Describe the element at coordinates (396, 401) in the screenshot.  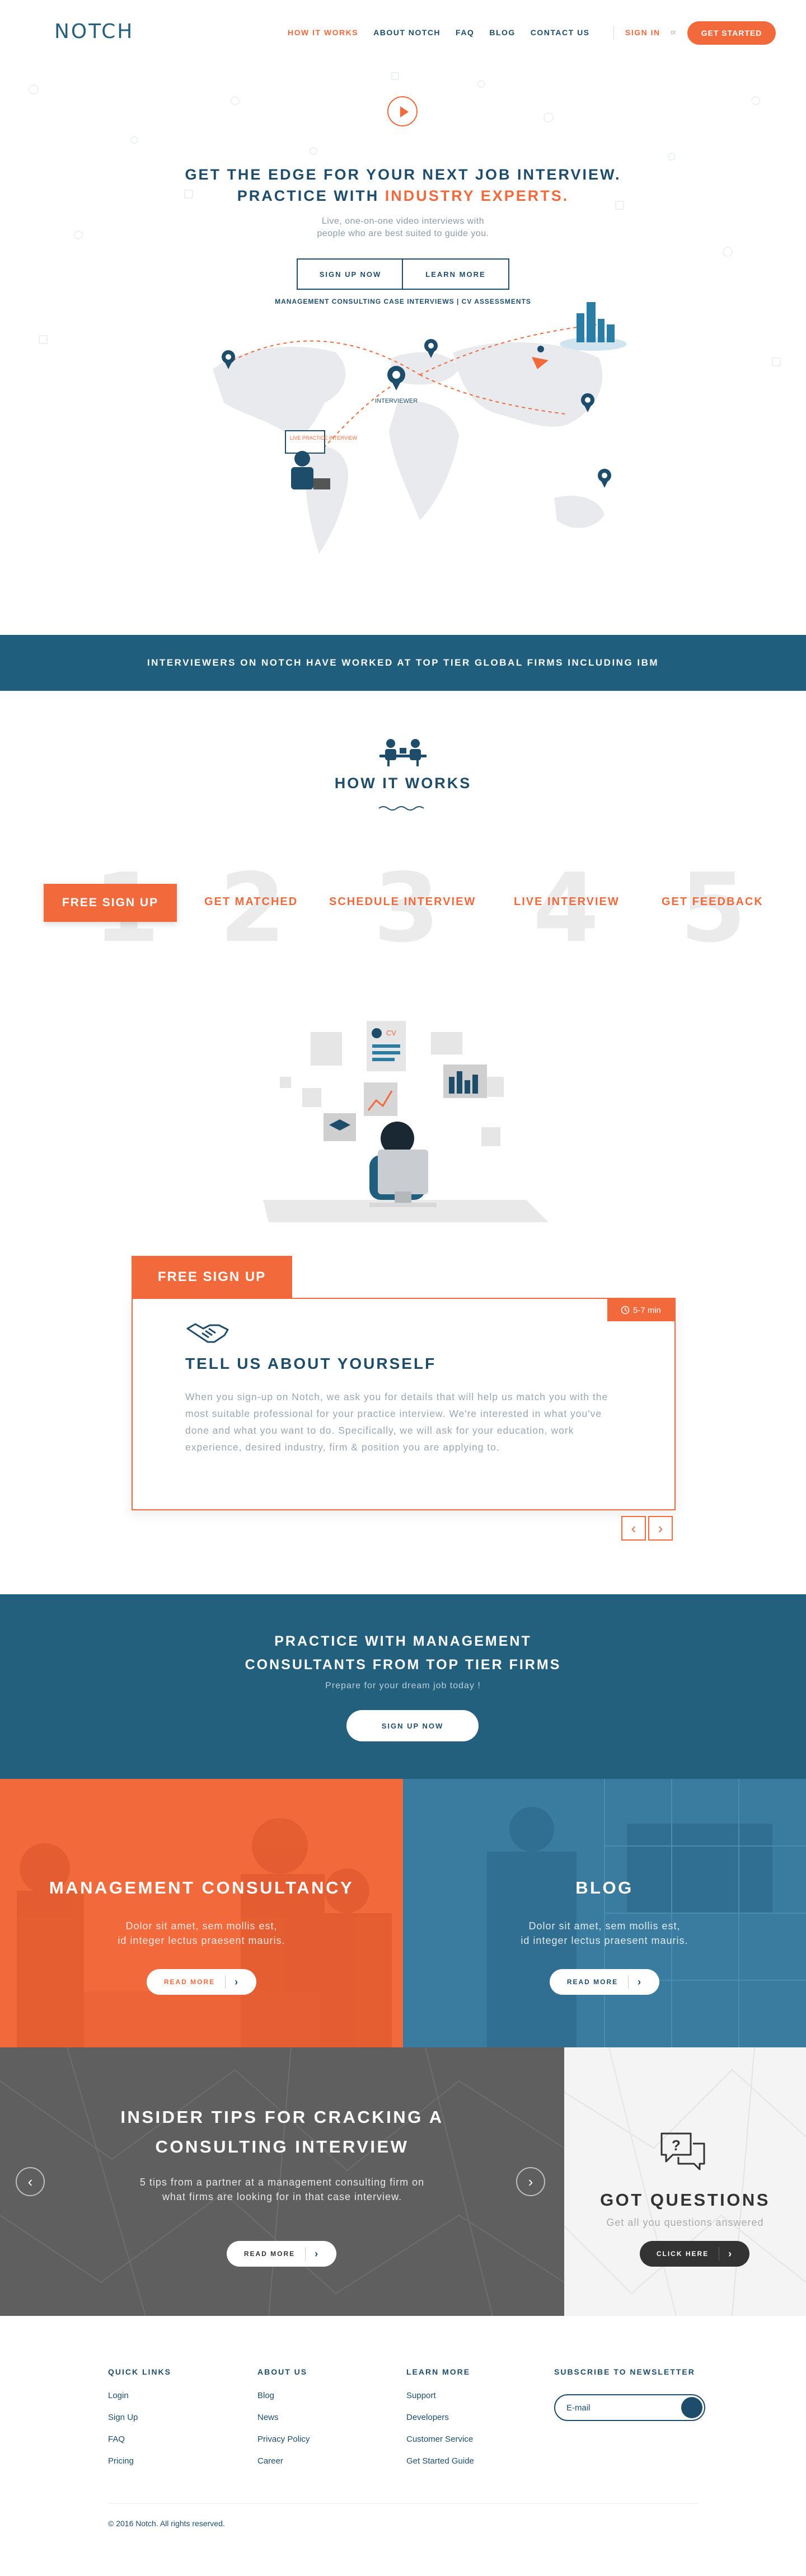
I see `map-interviewer-label: INTERVIEWER` at that location.